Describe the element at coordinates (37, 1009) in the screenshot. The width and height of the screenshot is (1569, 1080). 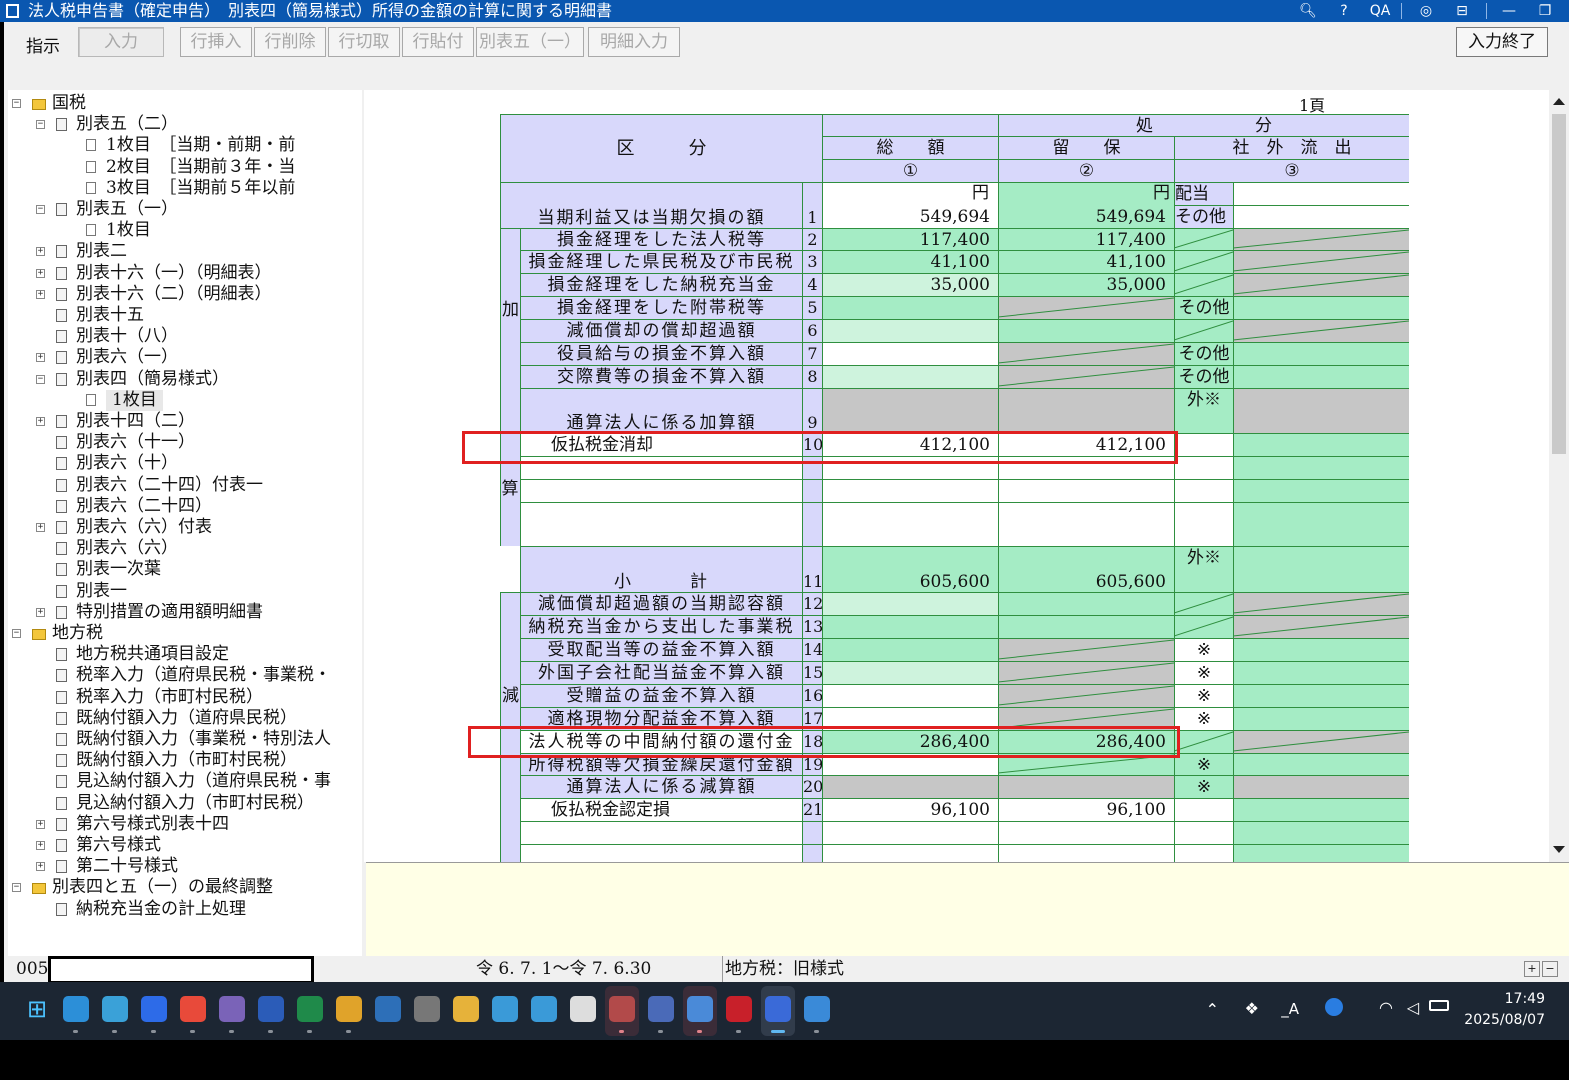
I see `start-icon: ⊞` at that location.